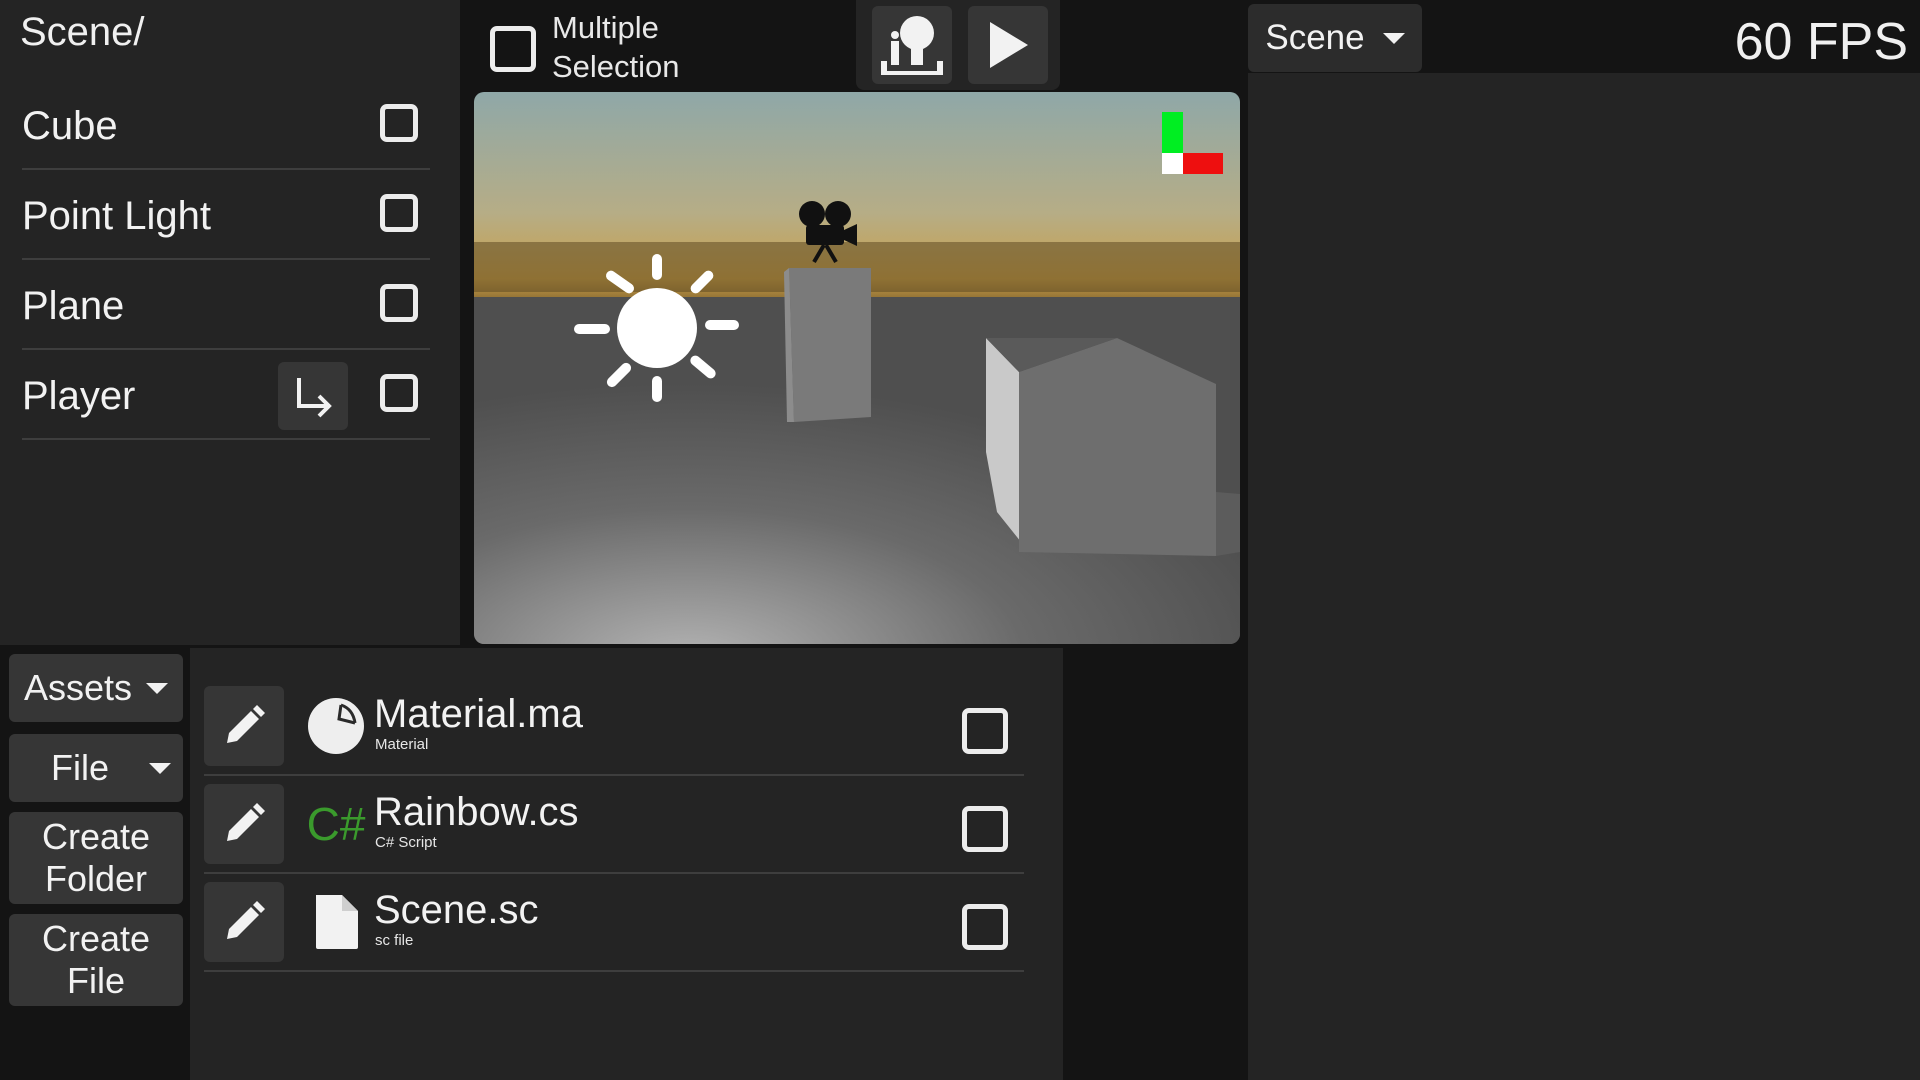 This screenshot has height=1080, width=1920. I want to click on hierarchy-breadcrumb: Scene/, so click(82, 32).